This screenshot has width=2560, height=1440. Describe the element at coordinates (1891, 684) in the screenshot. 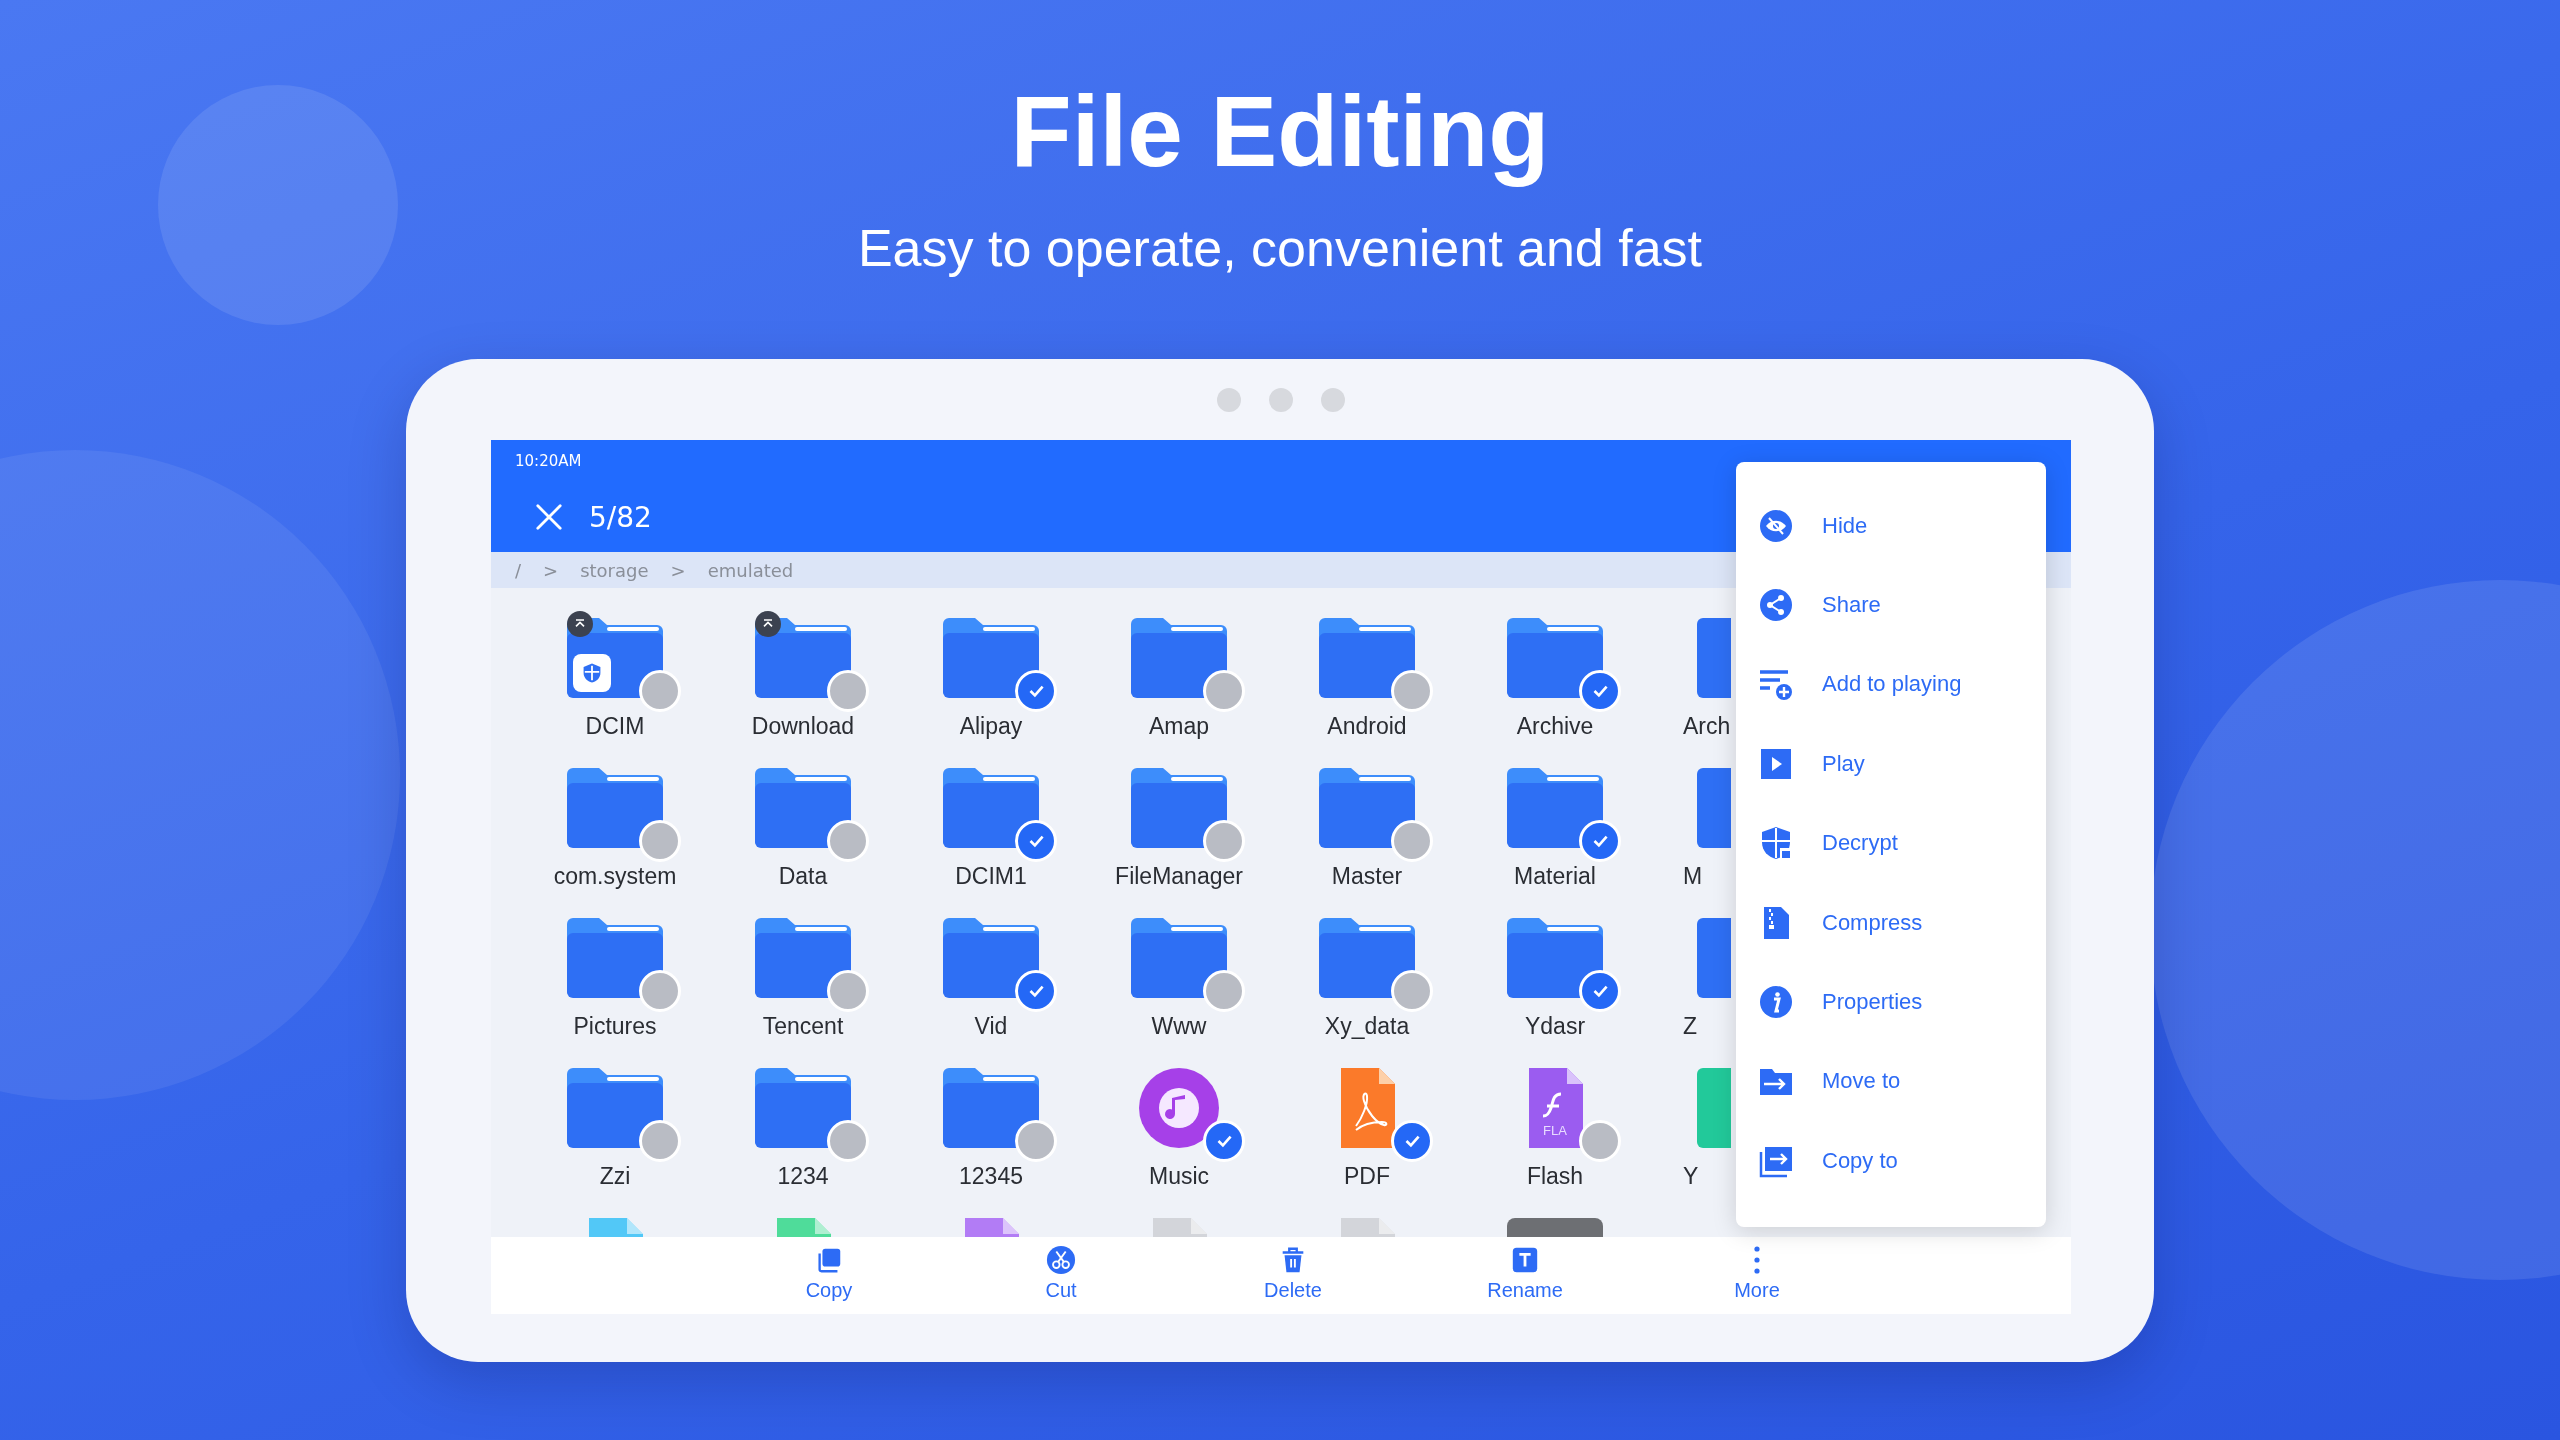

I see `menu-item: Add to playing` at that location.